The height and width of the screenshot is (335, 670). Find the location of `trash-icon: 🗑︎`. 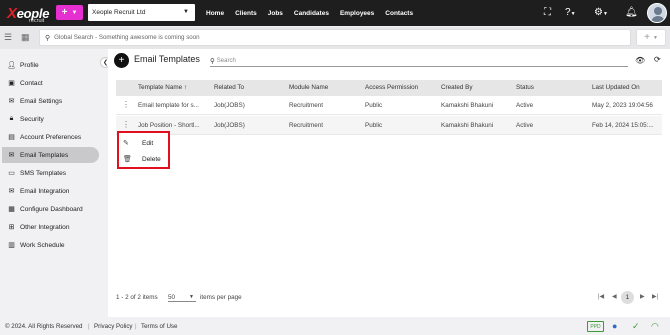

trash-icon: 🗑︎ is located at coordinates (127, 159).